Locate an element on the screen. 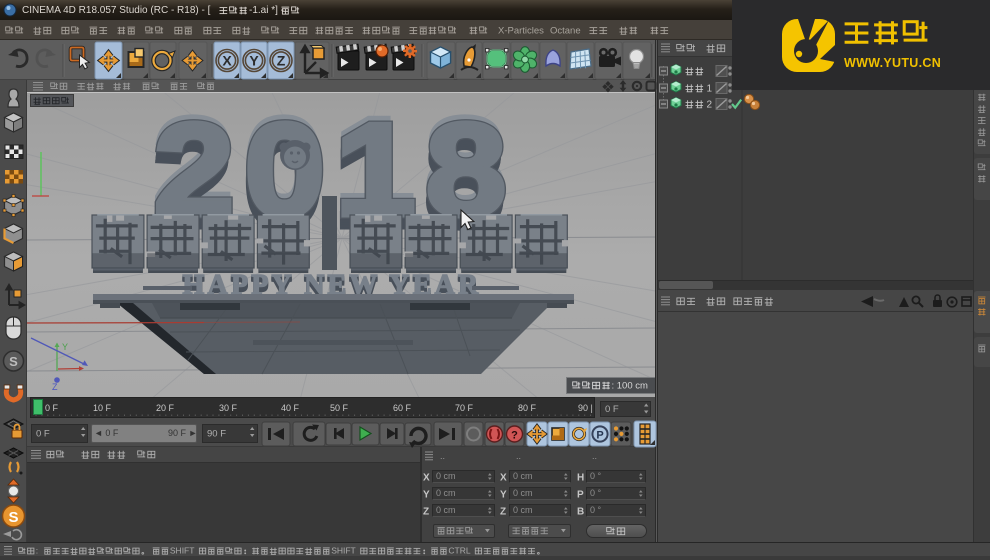 The image size is (990, 560). svg-text: CTRL is located at coordinates (459, 551).